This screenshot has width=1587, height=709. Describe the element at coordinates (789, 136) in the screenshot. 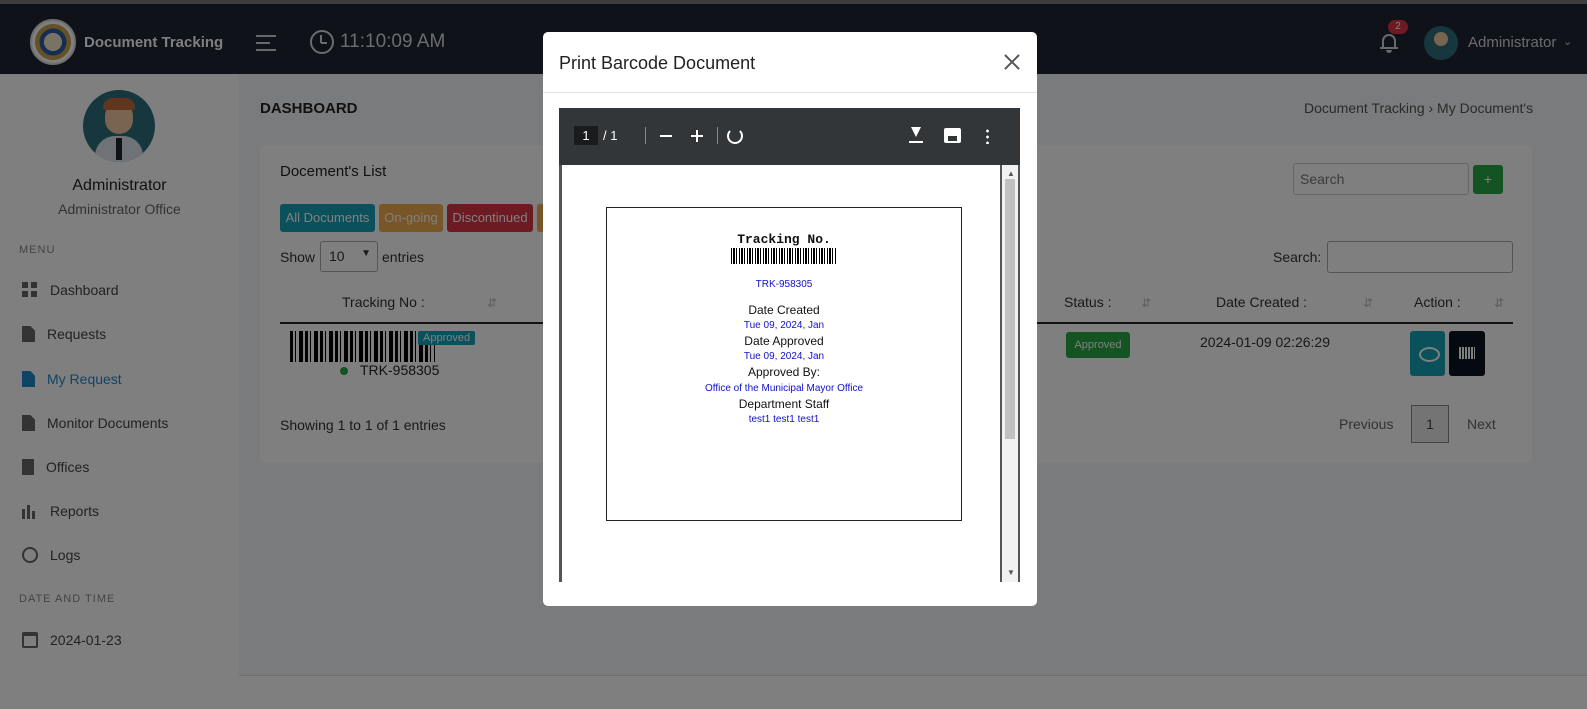

I see `pdf-toolbar: 1 / 1` at that location.